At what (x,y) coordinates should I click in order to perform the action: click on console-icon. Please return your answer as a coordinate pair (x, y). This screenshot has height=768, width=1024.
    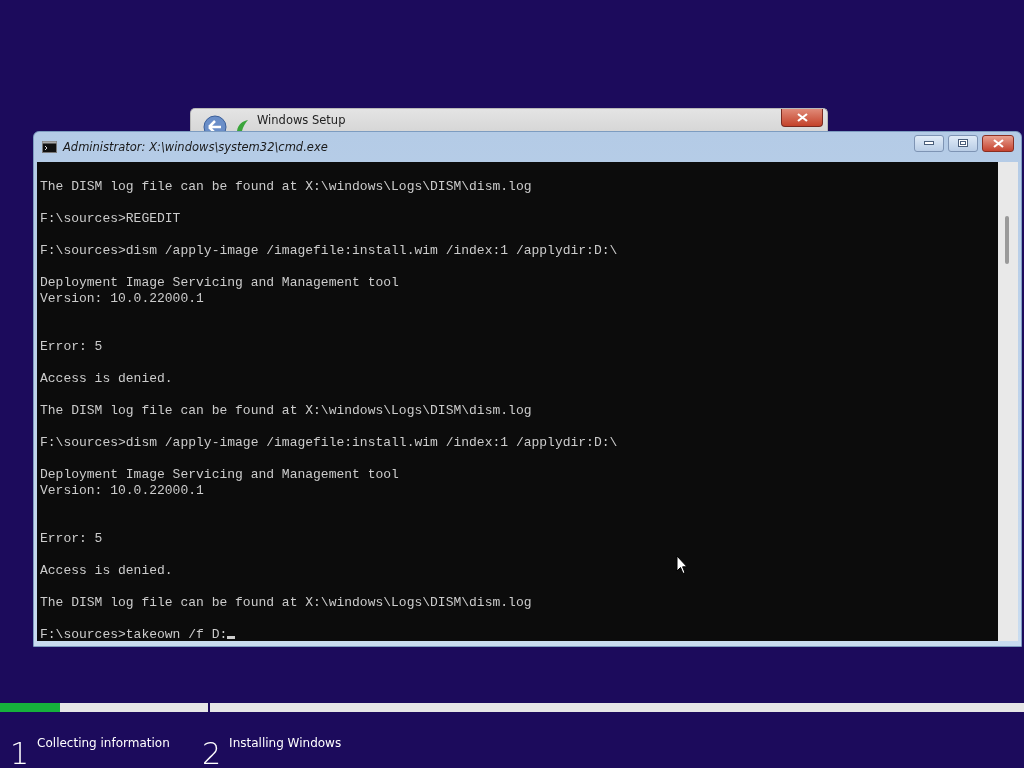
    Looking at the image, I should click on (49, 147).